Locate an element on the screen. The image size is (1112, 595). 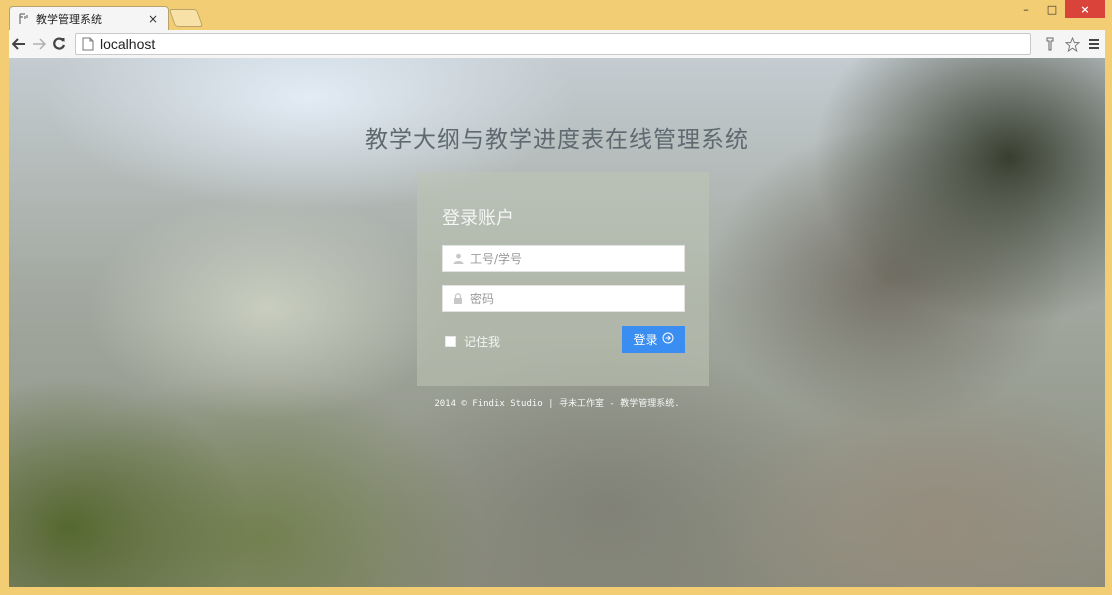
minimize-button: – is located at coordinates (1026, 9).